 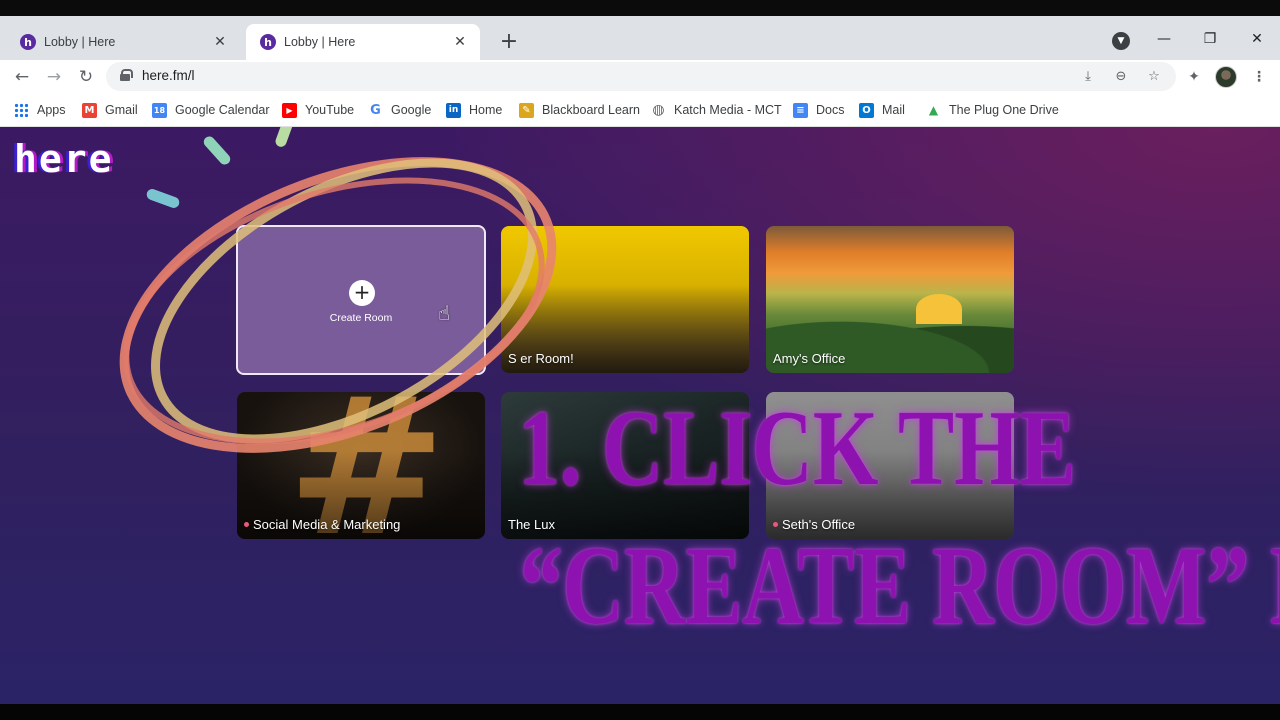 I want to click on bookmark-label: Docs, so click(x=830, y=110).